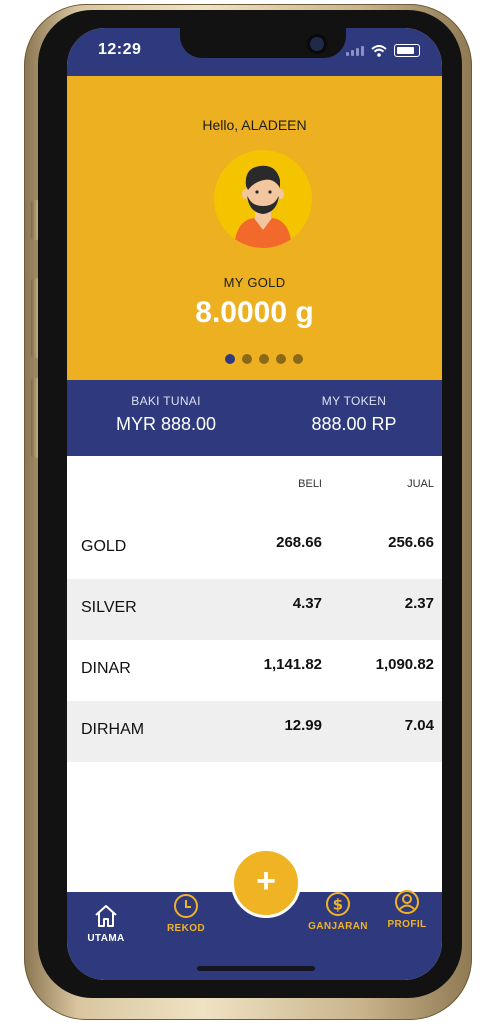 The height and width of the screenshot is (1030, 483). Describe the element at coordinates (166, 424) in the screenshot. I see `cash-value: MYR 888.00` at that location.